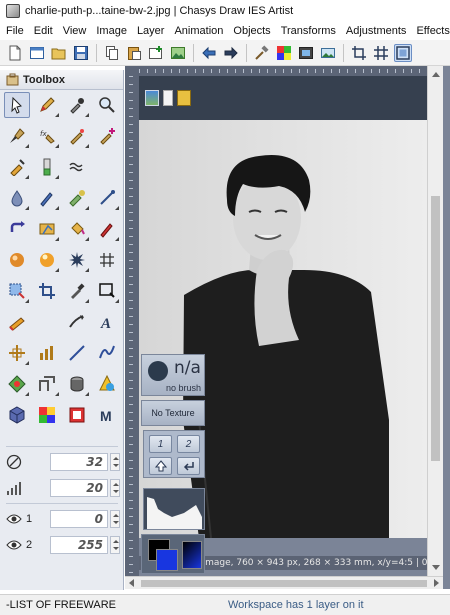 The height and width of the screenshot is (615, 450). What do you see at coordinates (112, 53) in the screenshot?
I see `copy-icon` at bounding box center [112, 53].